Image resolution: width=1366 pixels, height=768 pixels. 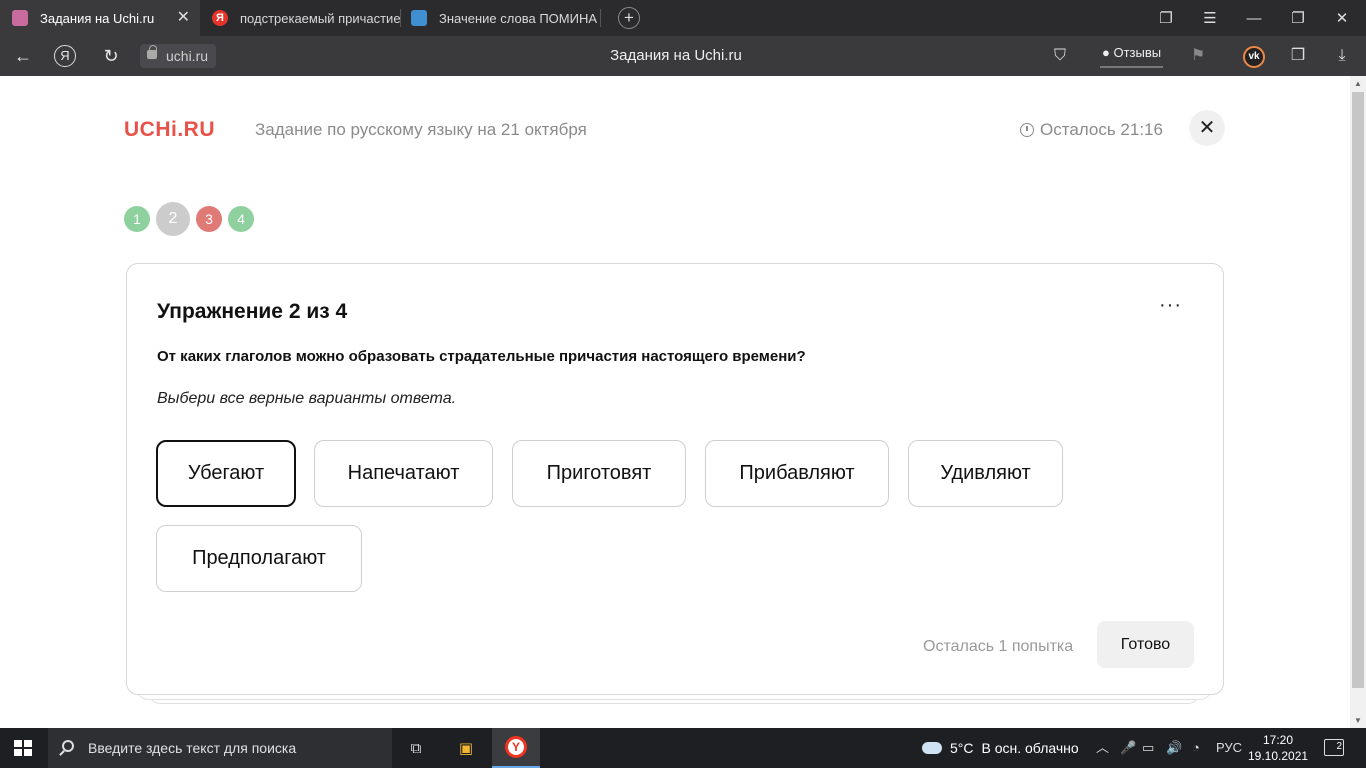 What do you see at coordinates (1027, 130) in the screenshot?
I see `stopwatch-icon` at bounding box center [1027, 130].